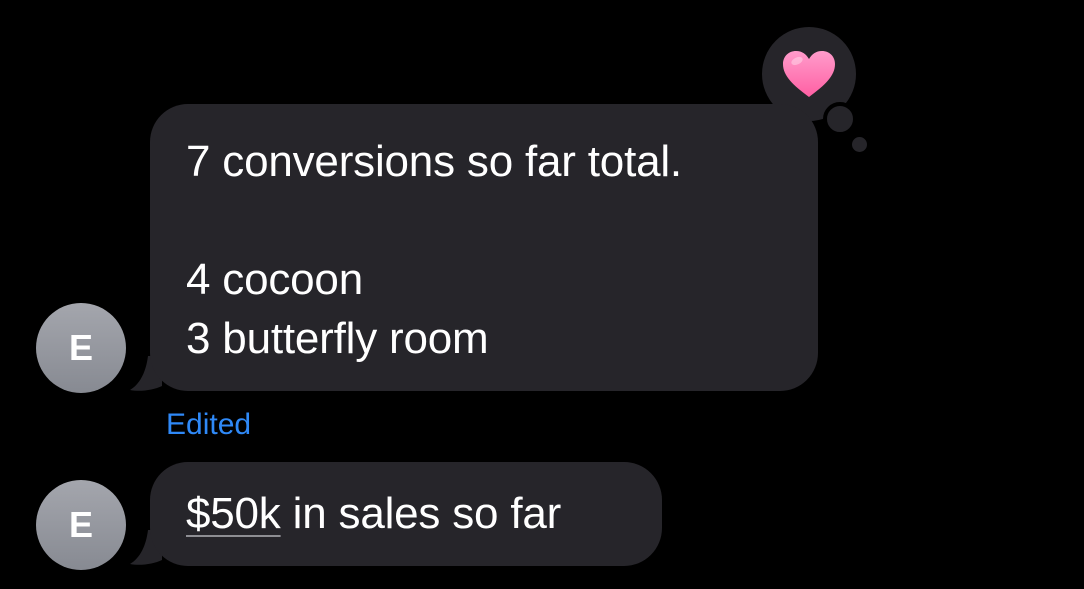 The width and height of the screenshot is (1084, 589). Describe the element at coordinates (484, 220) in the screenshot. I see `message-line-blank` at that location.